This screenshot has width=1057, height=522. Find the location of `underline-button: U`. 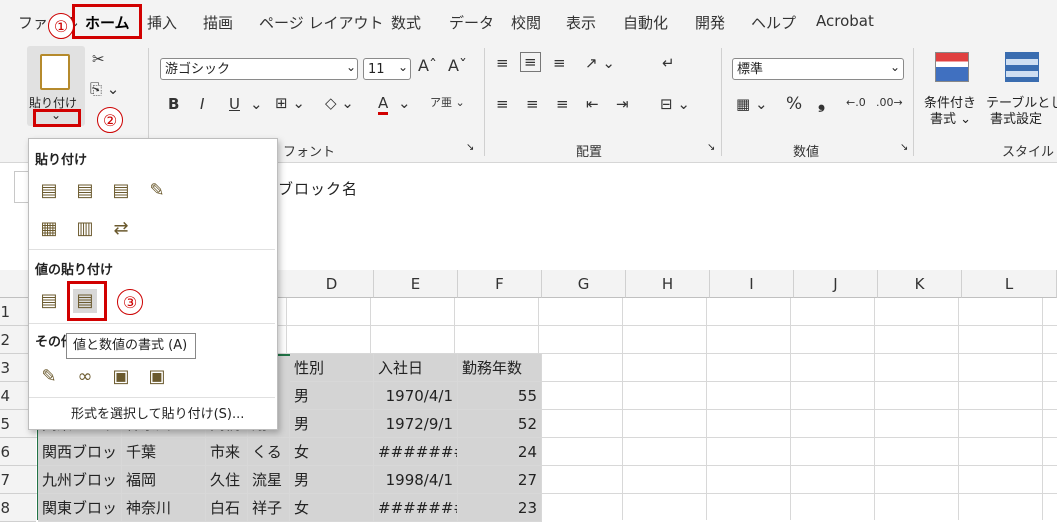

underline-button: U is located at coordinates (234, 104).